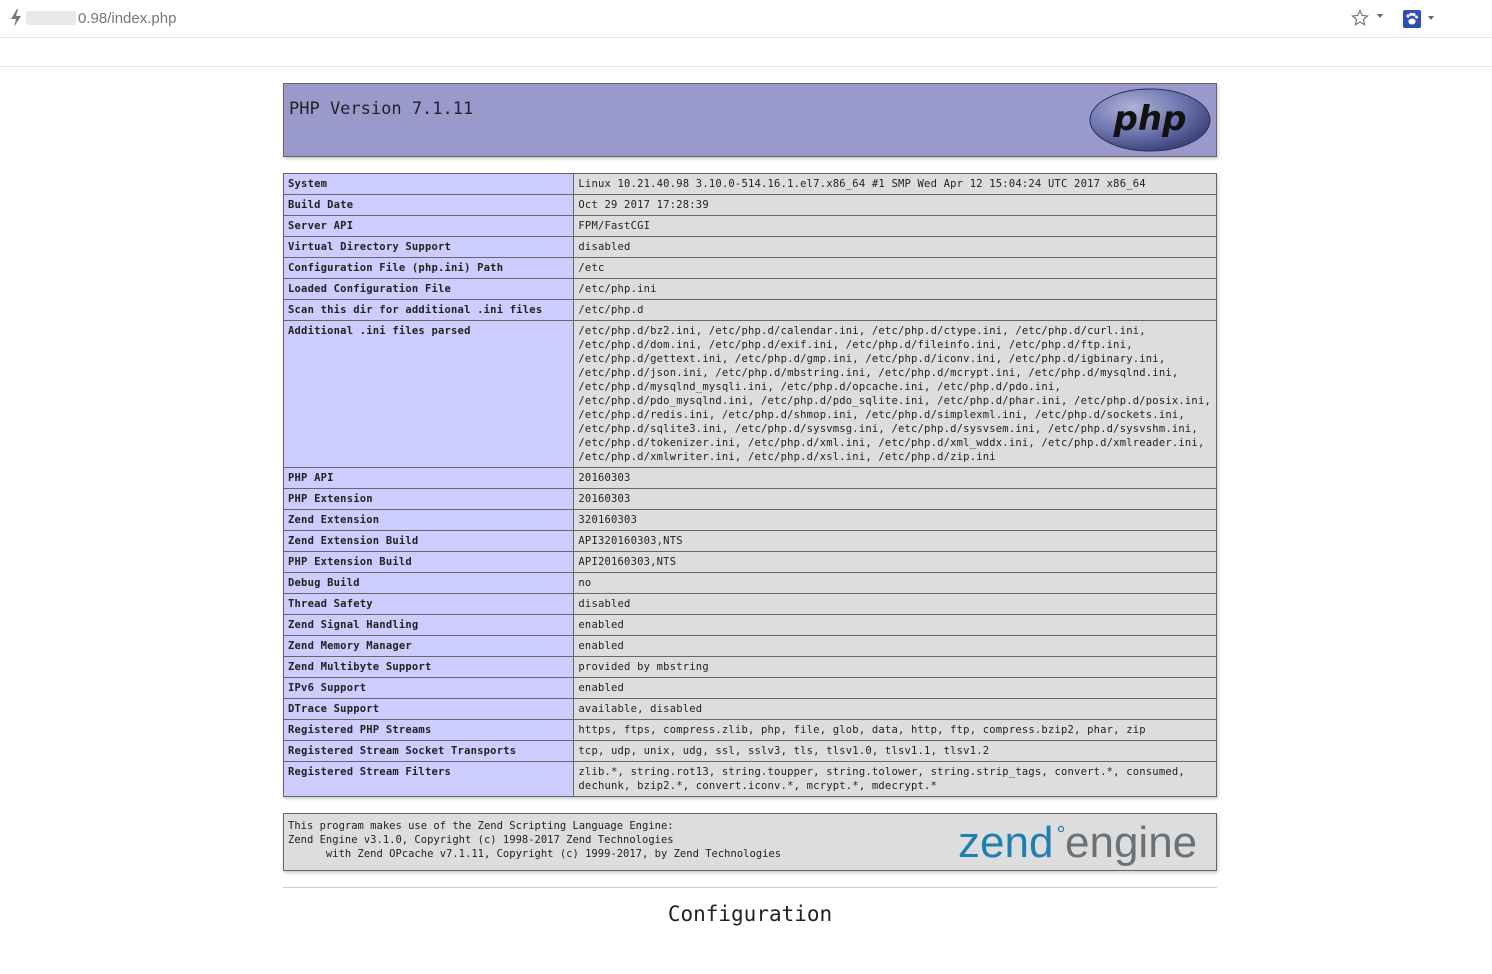 The image size is (1492, 974). I want to click on info-row-label: Zend Extension, so click(428, 520).